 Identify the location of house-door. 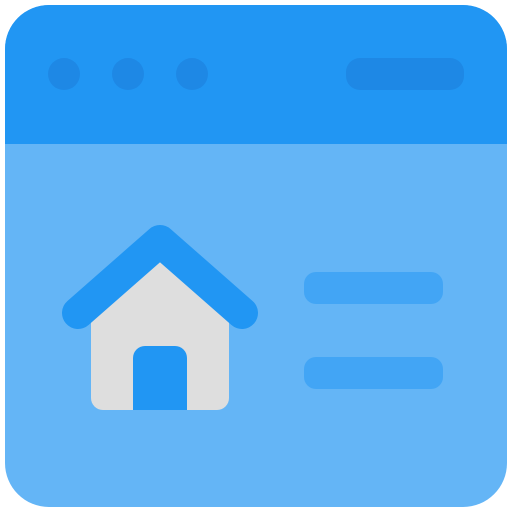
(160, 378).